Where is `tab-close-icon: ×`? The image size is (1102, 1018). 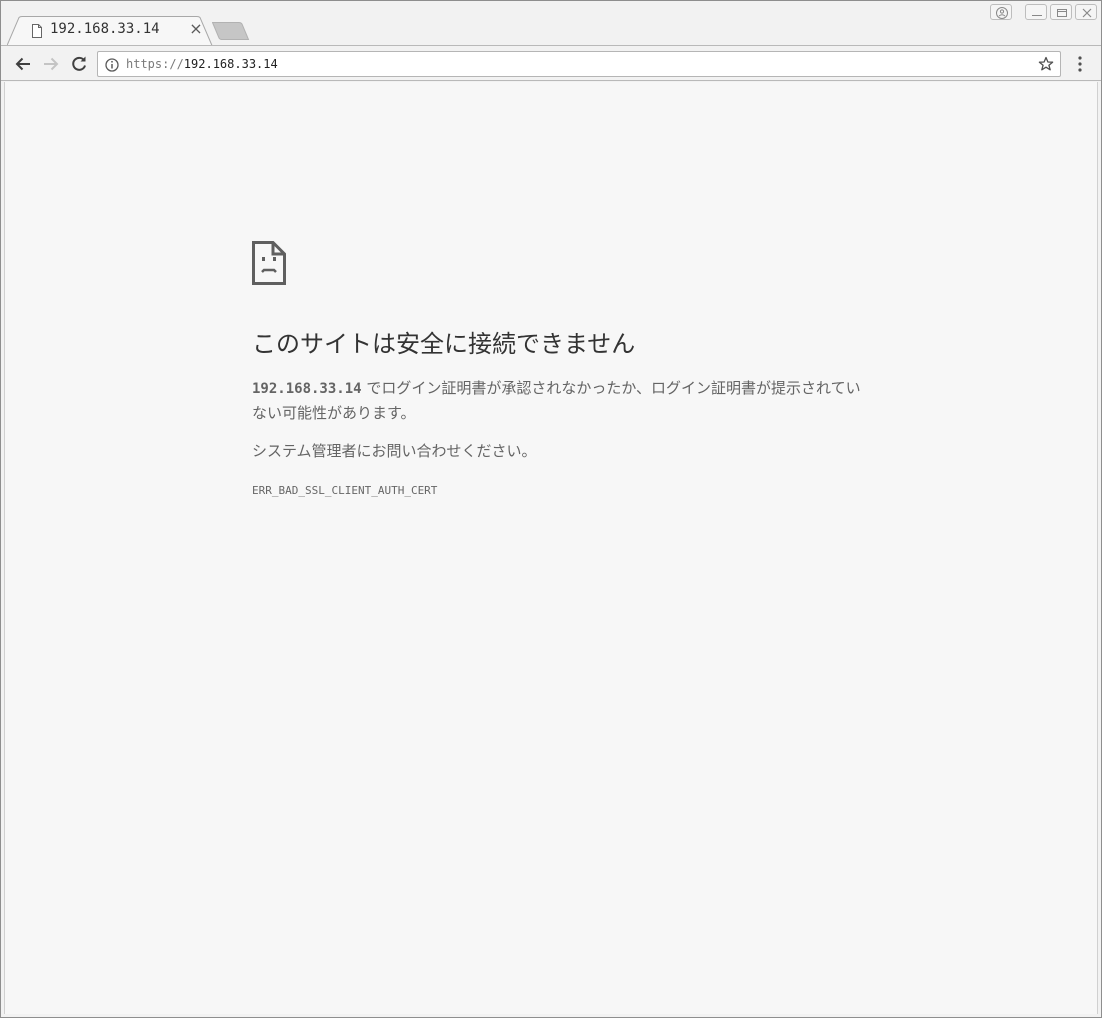 tab-close-icon: × is located at coordinates (196, 29).